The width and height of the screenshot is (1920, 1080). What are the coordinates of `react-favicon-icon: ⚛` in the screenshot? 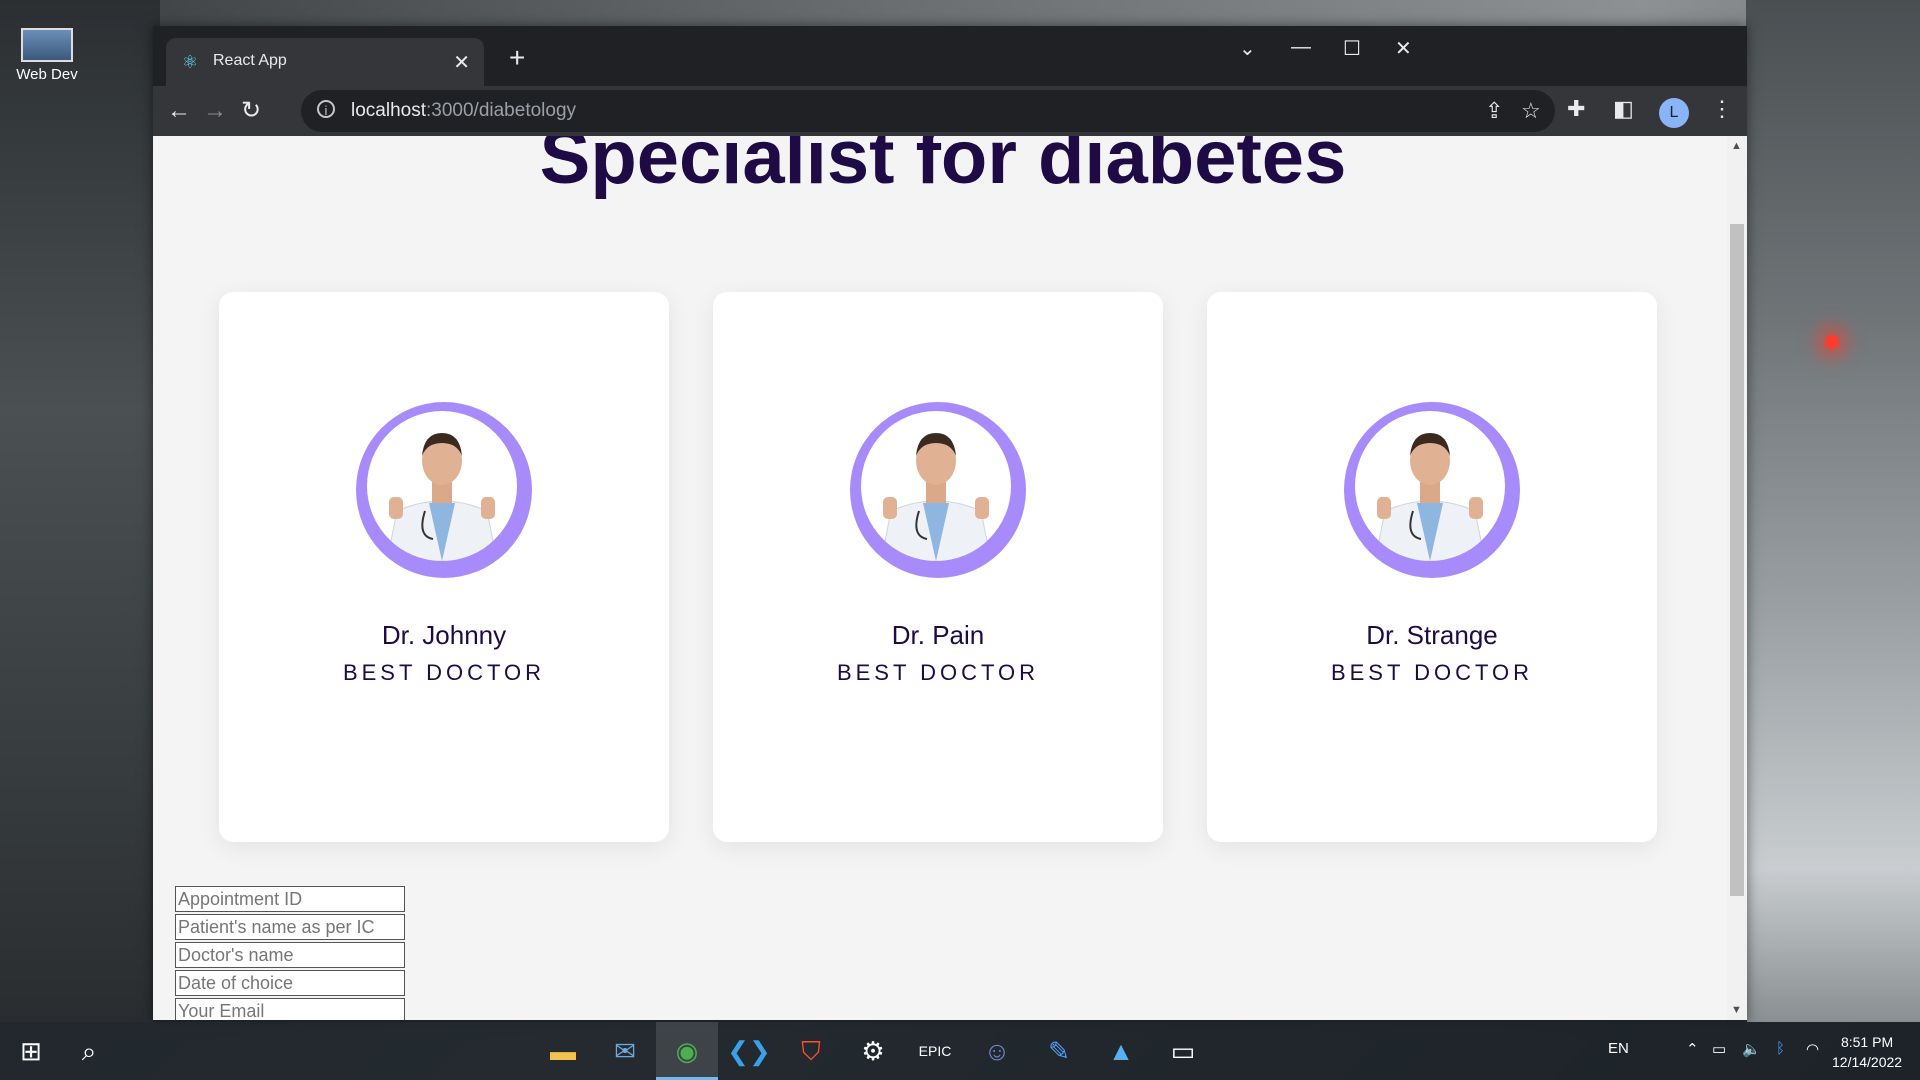 It's located at (190, 62).